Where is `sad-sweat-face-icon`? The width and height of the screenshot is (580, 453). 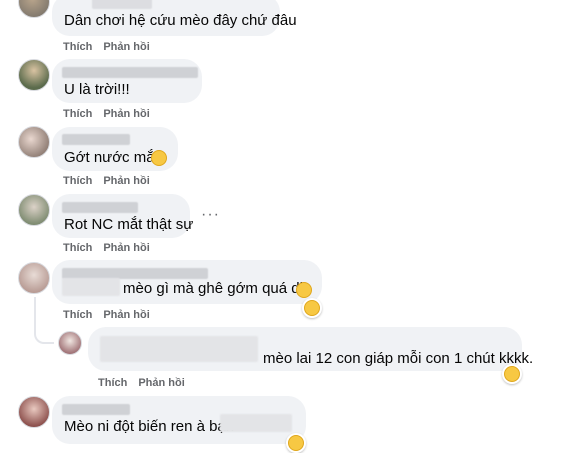
sad-sweat-face-icon is located at coordinates (304, 290).